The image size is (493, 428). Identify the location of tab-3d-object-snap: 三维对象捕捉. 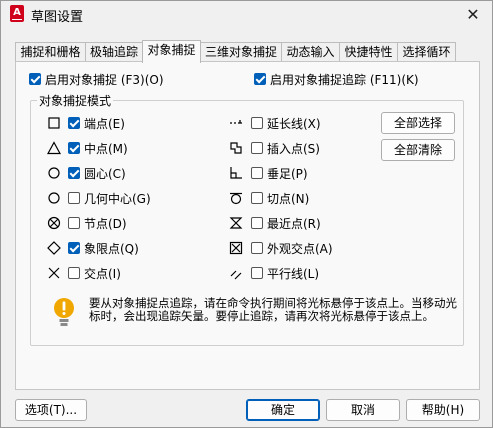
(241, 52).